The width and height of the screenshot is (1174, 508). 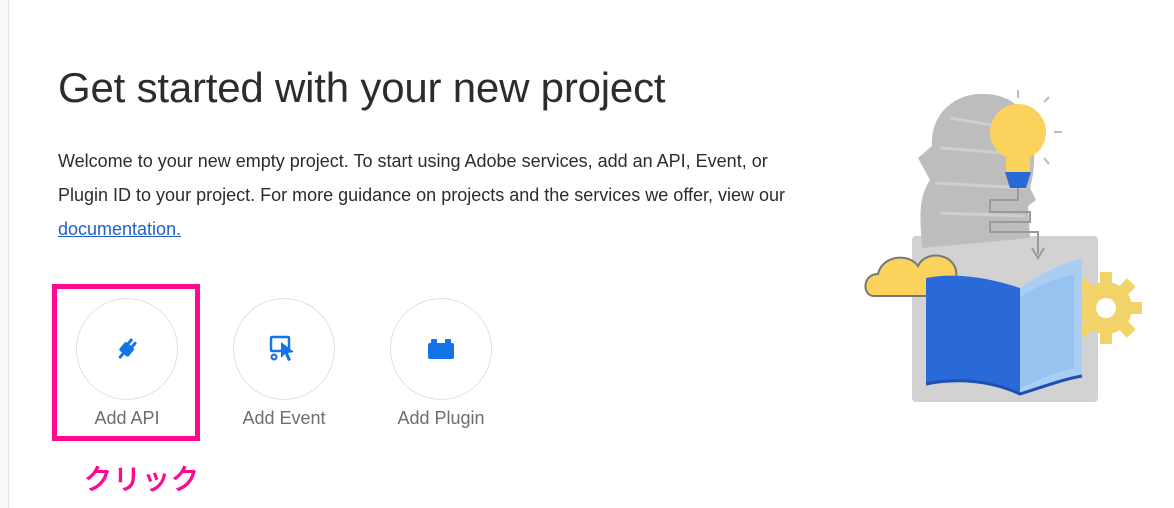 I want to click on add-plugin-circle, so click(x=441, y=349).